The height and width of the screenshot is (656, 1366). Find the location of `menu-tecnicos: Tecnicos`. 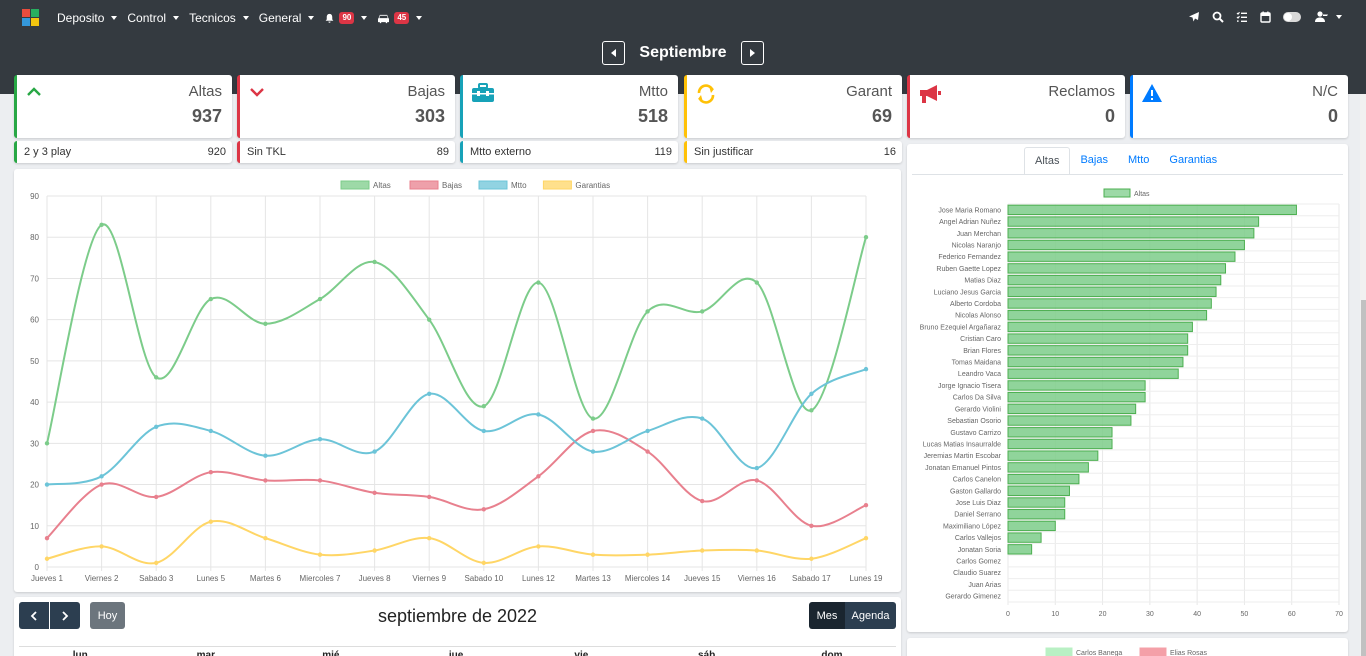

menu-tecnicos: Tecnicos is located at coordinates (219, 18).